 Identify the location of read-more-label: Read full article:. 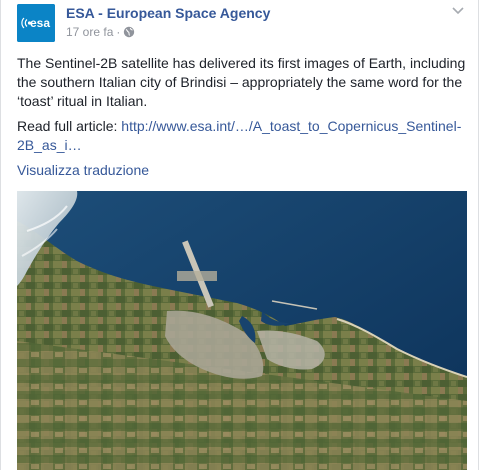
(69, 126).